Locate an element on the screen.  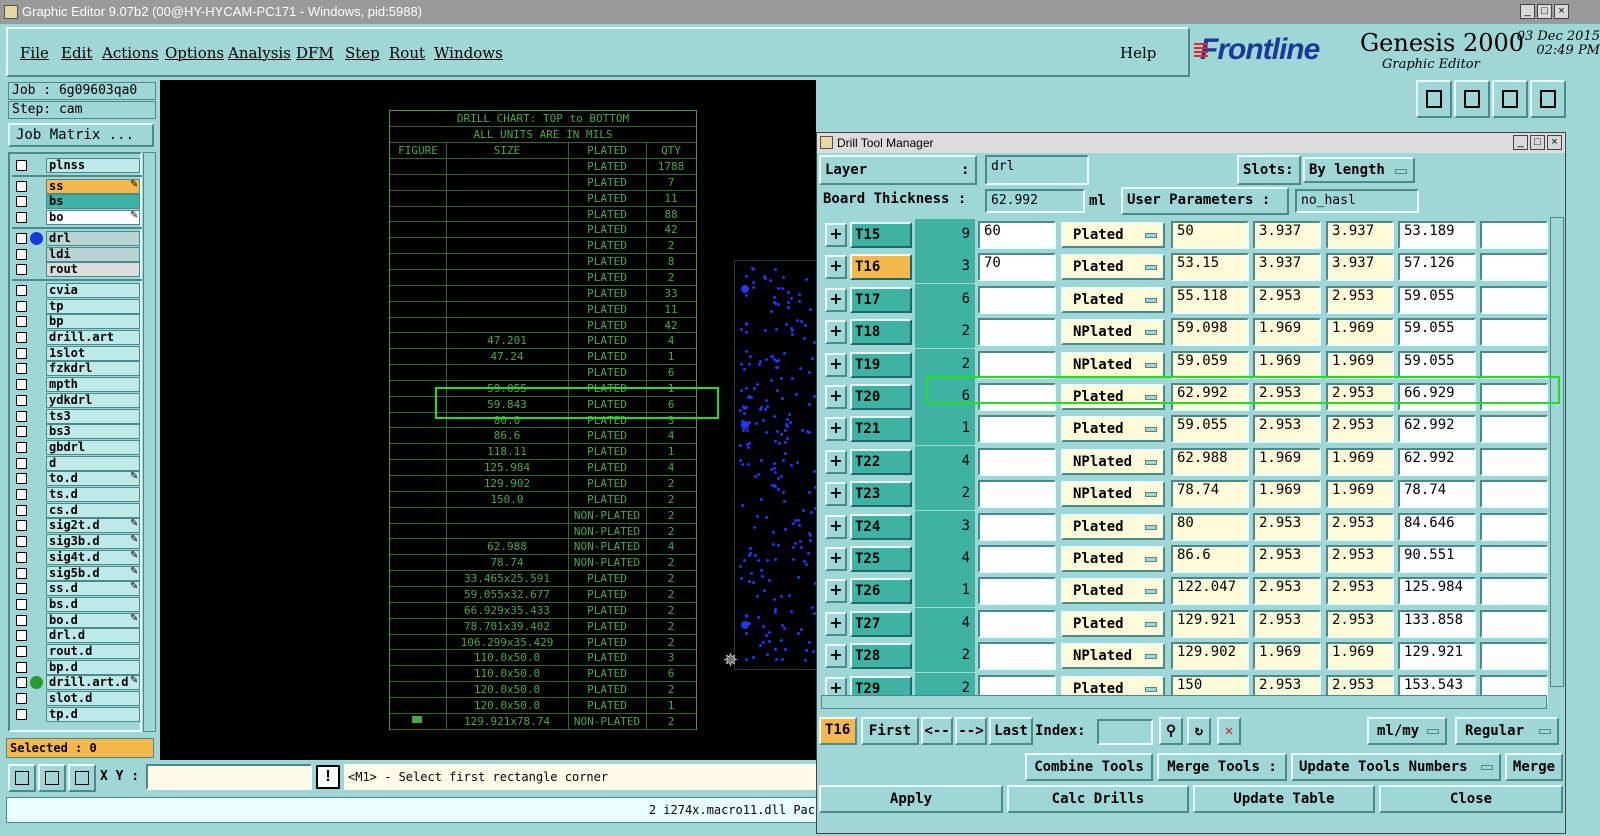
layer-row: drill.art is located at coordinates (77, 337).